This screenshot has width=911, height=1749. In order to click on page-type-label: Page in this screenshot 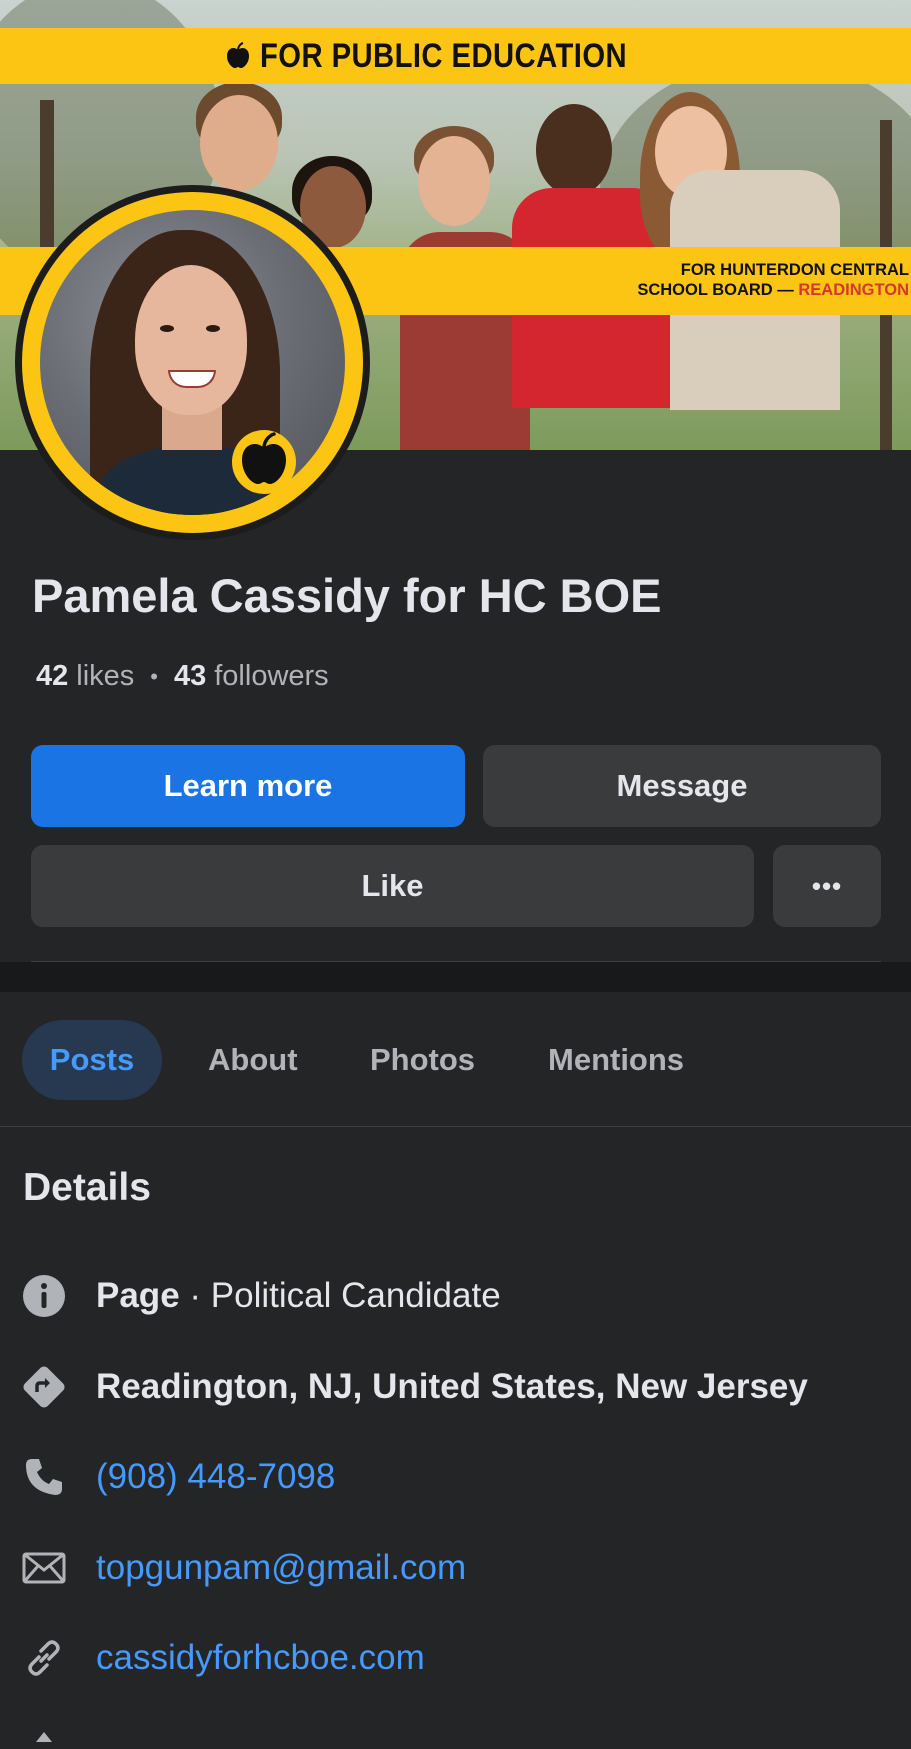, I will do `click(138, 1295)`.